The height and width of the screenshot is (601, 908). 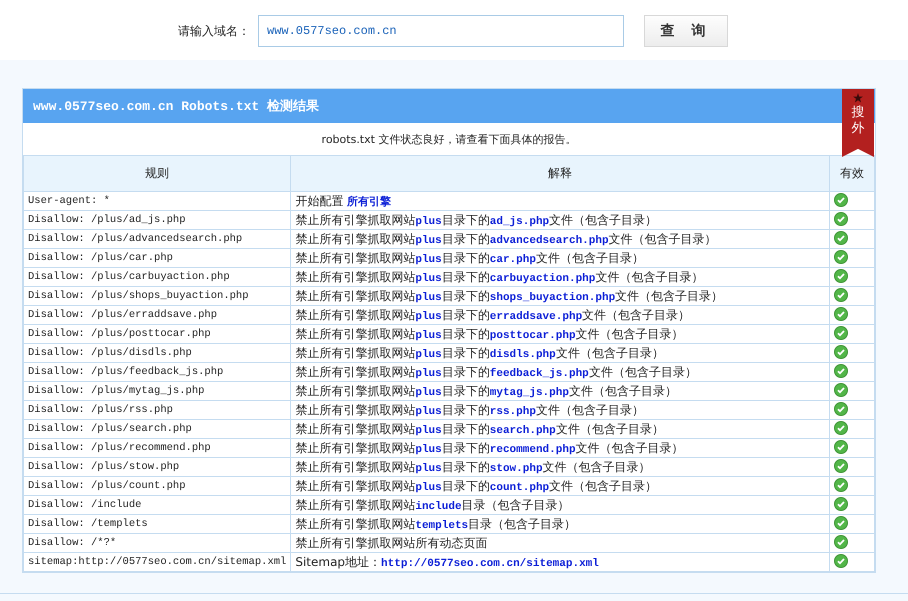 I want to click on explanation-cell: 禁止所有引擎抓取网站所有动态页面, so click(x=560, y=543).